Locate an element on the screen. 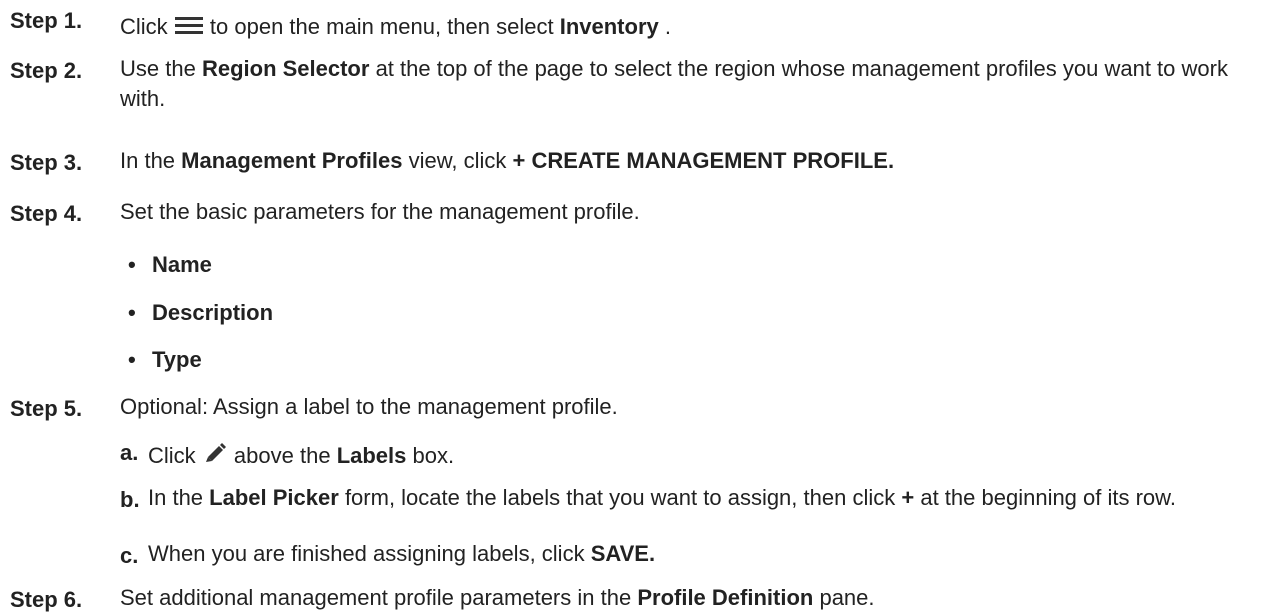 This screenshot has width=1272, height=613. step-label: Step 3. is located at coordinates (46, 162).